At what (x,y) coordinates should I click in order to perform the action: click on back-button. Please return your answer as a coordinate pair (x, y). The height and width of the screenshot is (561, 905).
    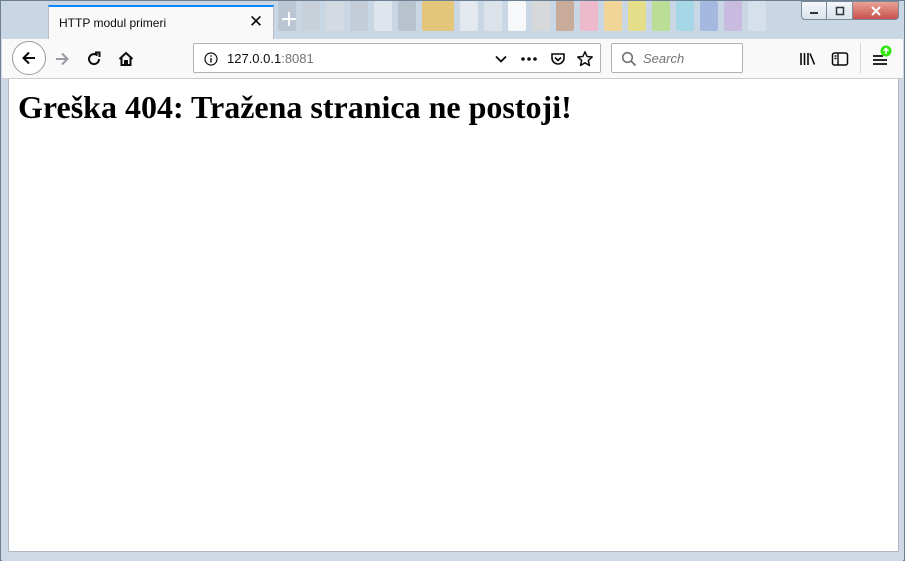
    Looking at the image, I should click on (29, 58).